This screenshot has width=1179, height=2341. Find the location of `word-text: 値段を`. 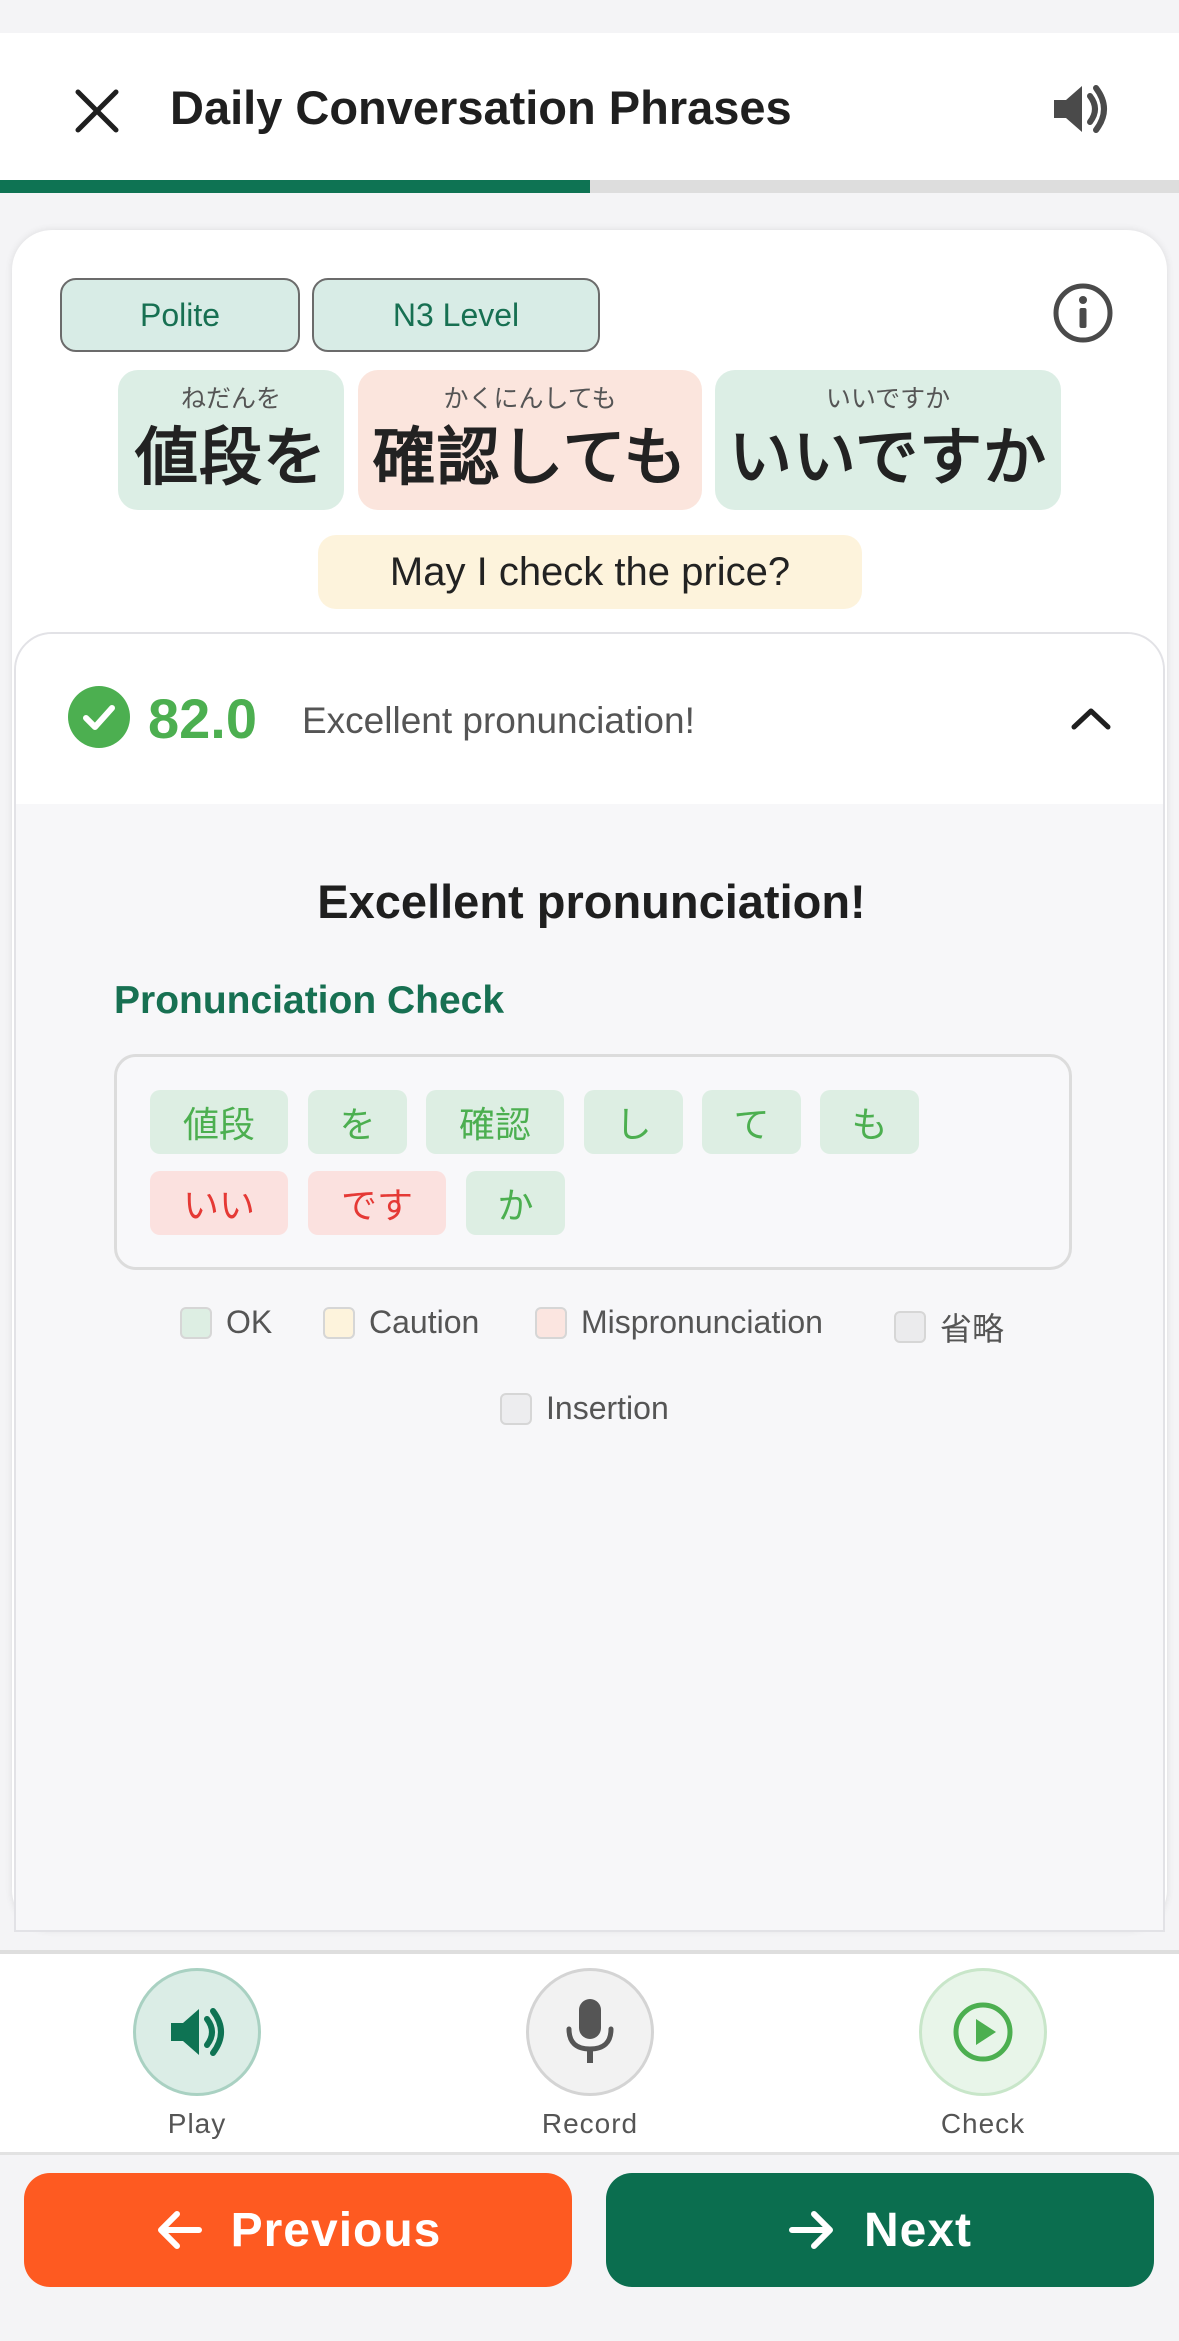

word-text: 値段を is located at coordinates (231, 458).